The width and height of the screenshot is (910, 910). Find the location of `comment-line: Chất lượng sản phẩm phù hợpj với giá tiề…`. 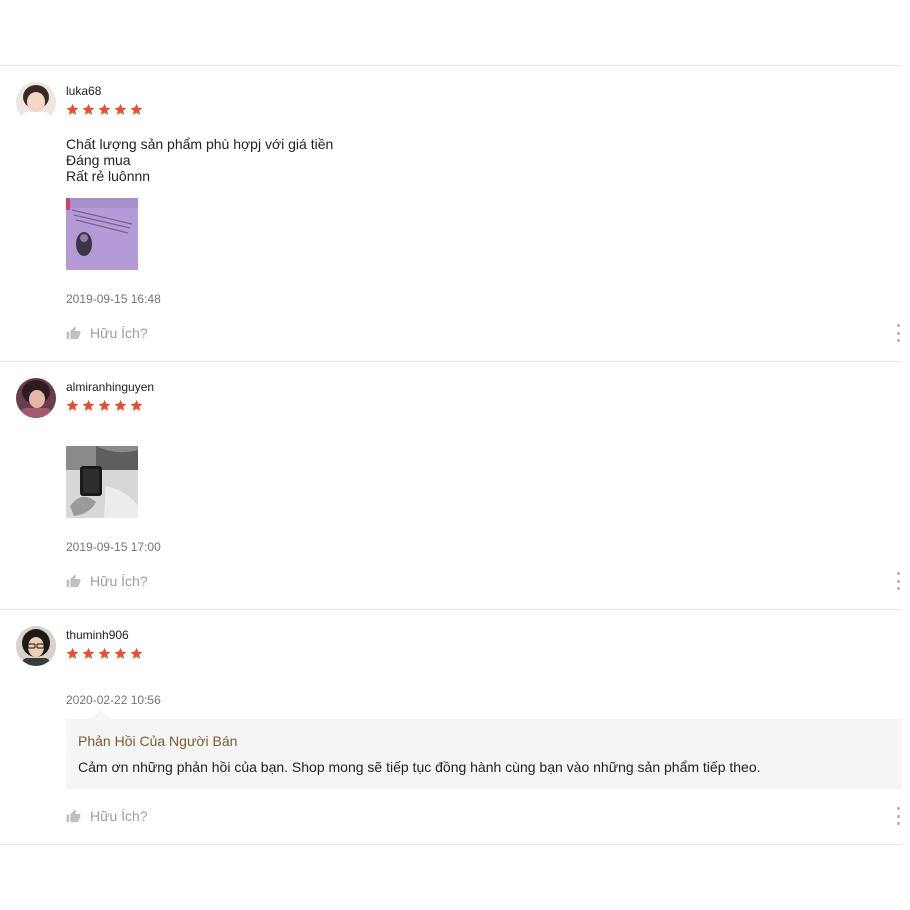

comment-line: Chất lượng sản phẩm phù hợpj với giá tiề… is located at coordinates (200, 144).